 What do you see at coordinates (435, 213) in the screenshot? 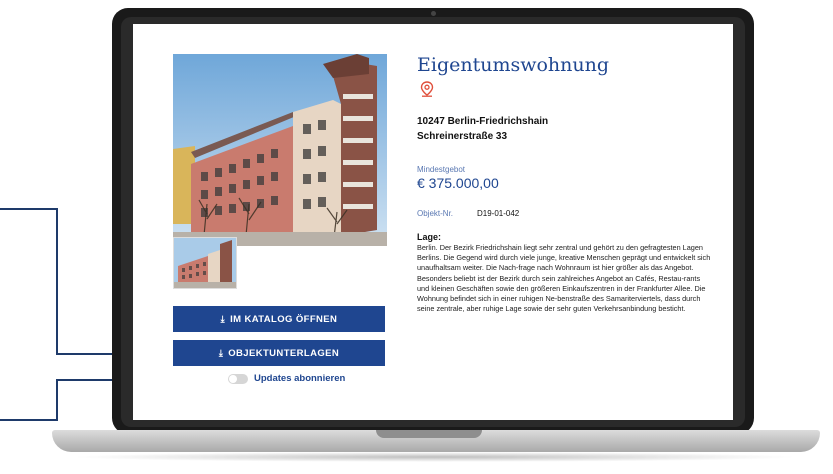
I see `object-number-label: Objekt-Nr.` at bounding box center [435, 213].